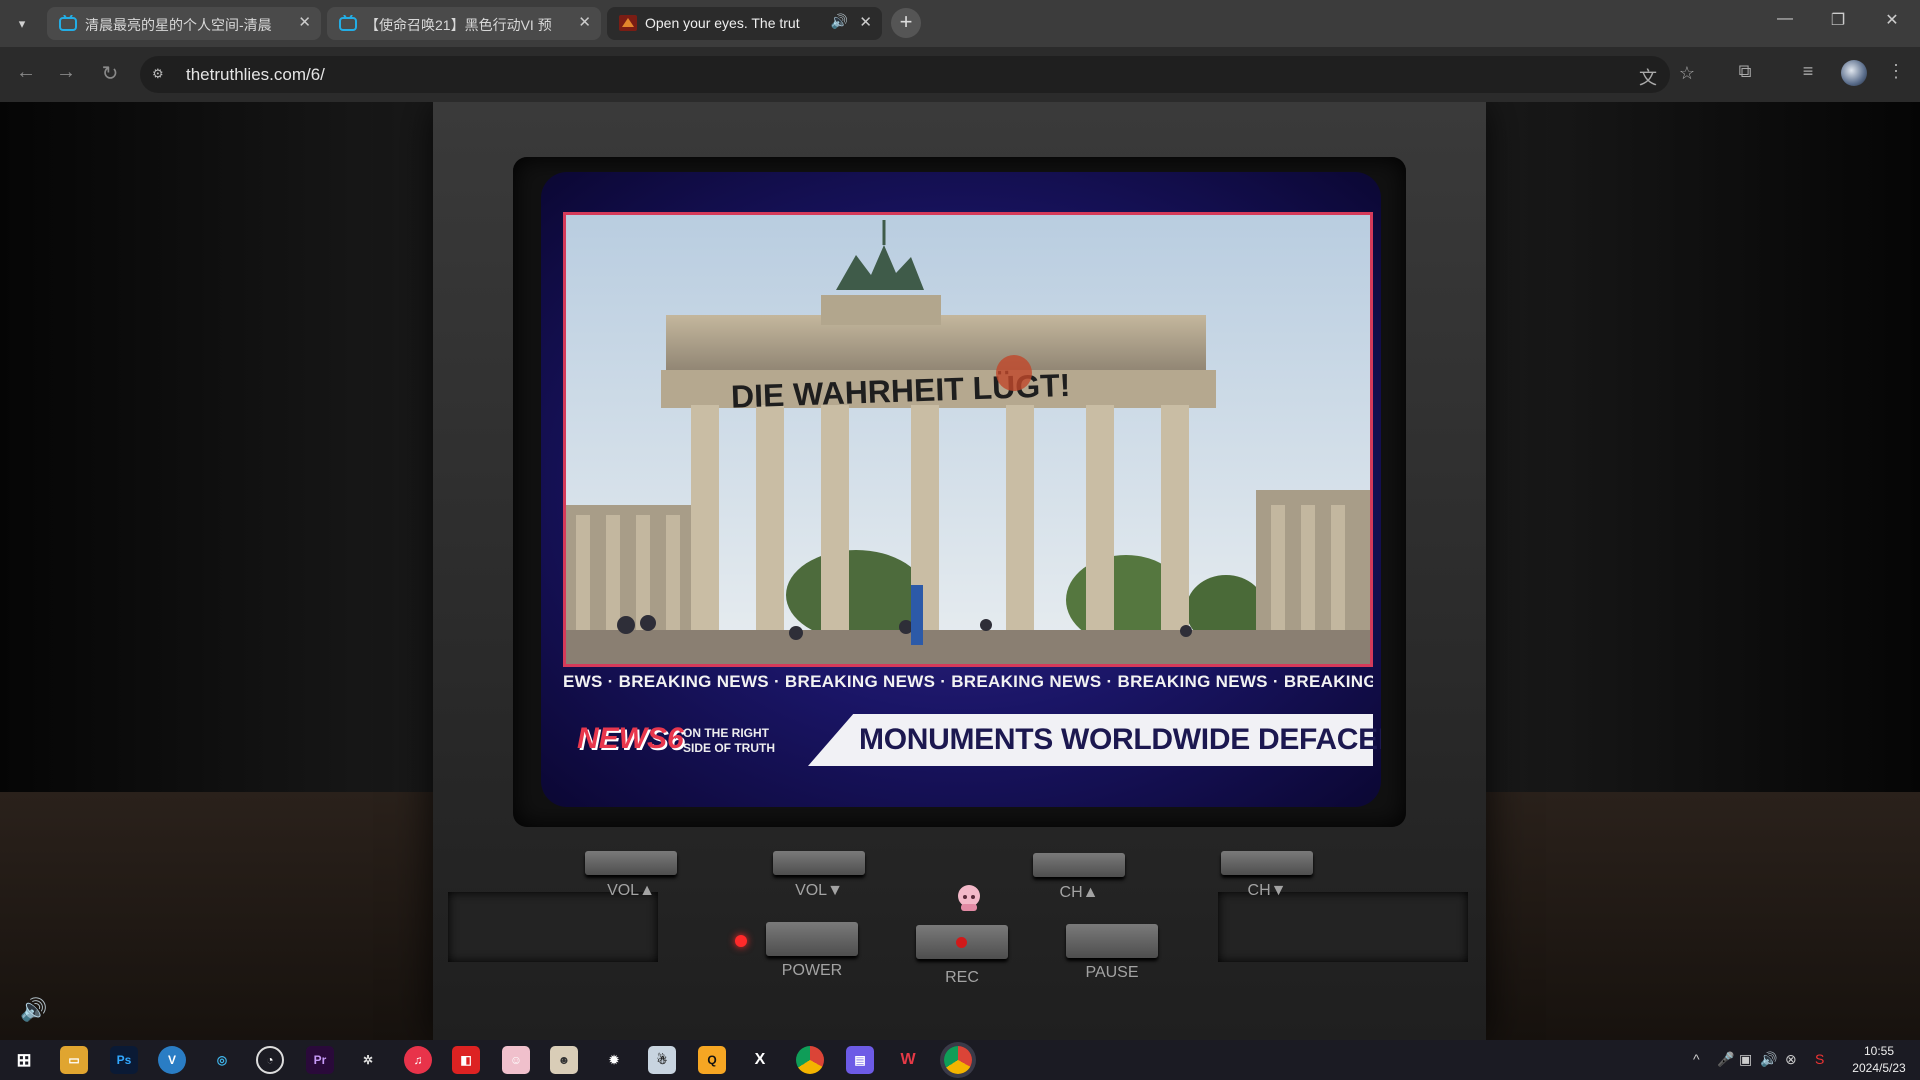  I want to click on panel-slot-right, so click(1343, 927).